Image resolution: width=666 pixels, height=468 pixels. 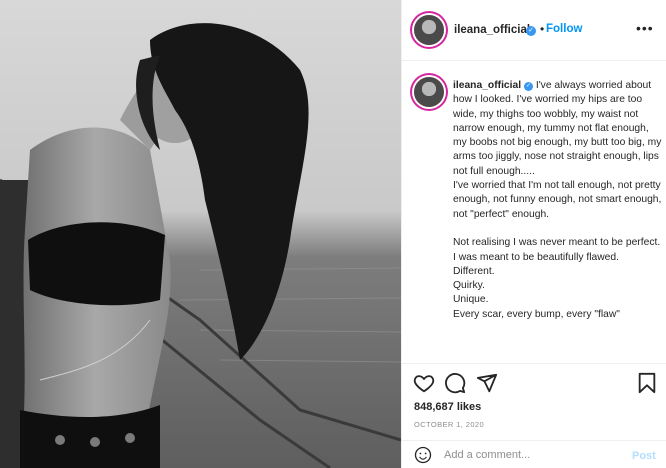 I want to click on avatar, so click(x=429, y=30).